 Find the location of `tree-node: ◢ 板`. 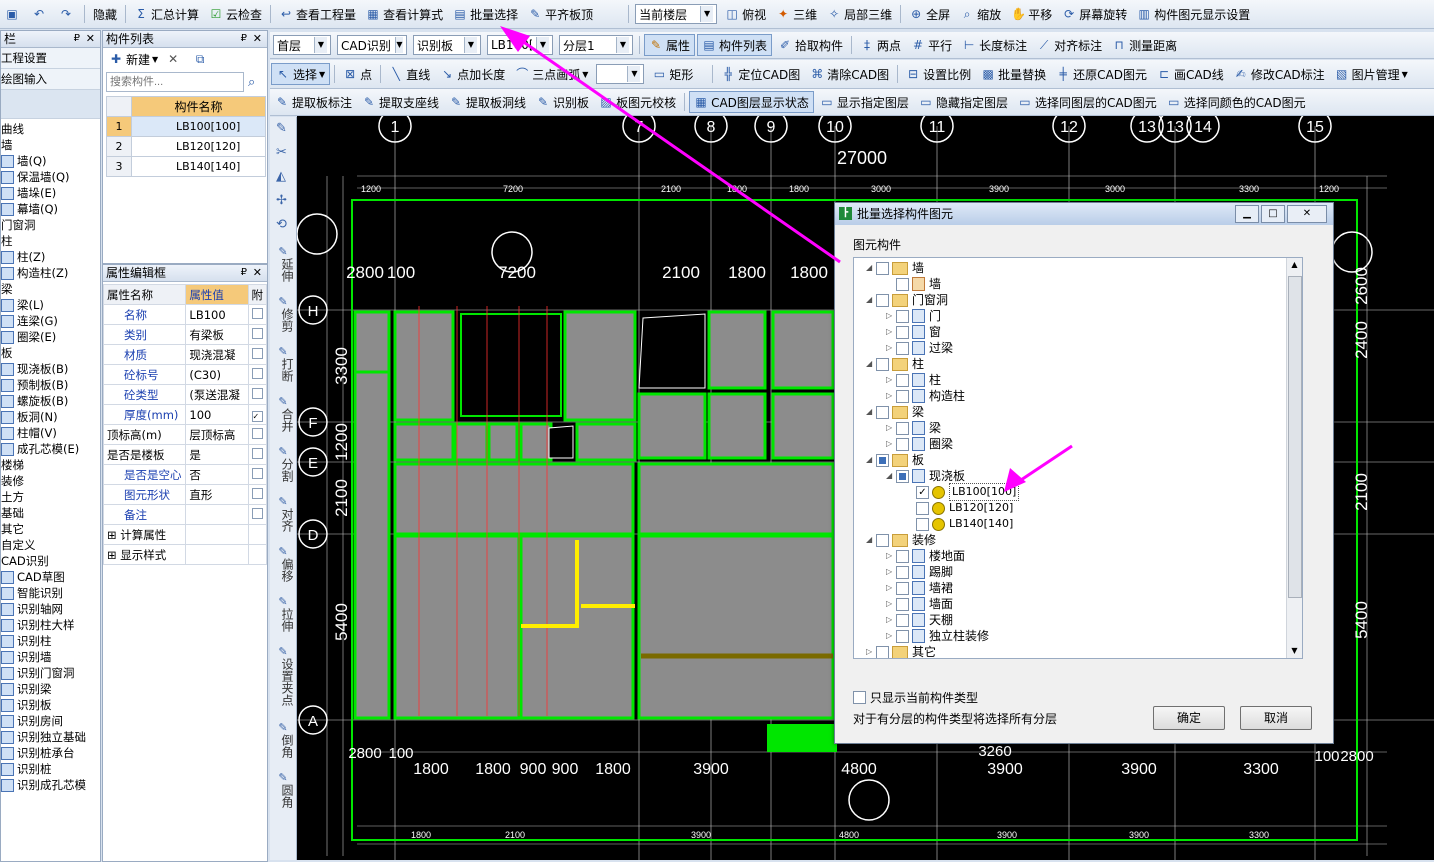

tree-node: ◢ 板 is located at coordinates (895, 460).